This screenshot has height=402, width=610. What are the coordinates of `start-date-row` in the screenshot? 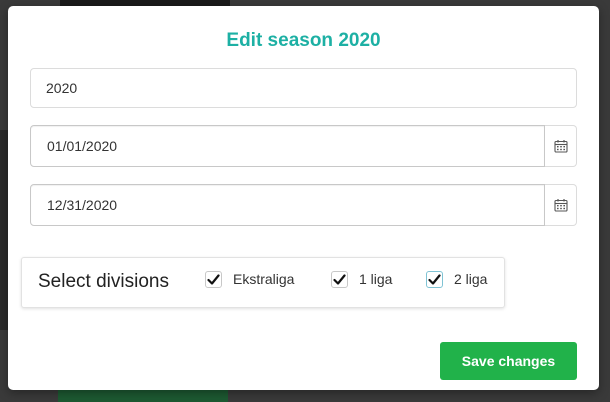 It's located at (303, 146).